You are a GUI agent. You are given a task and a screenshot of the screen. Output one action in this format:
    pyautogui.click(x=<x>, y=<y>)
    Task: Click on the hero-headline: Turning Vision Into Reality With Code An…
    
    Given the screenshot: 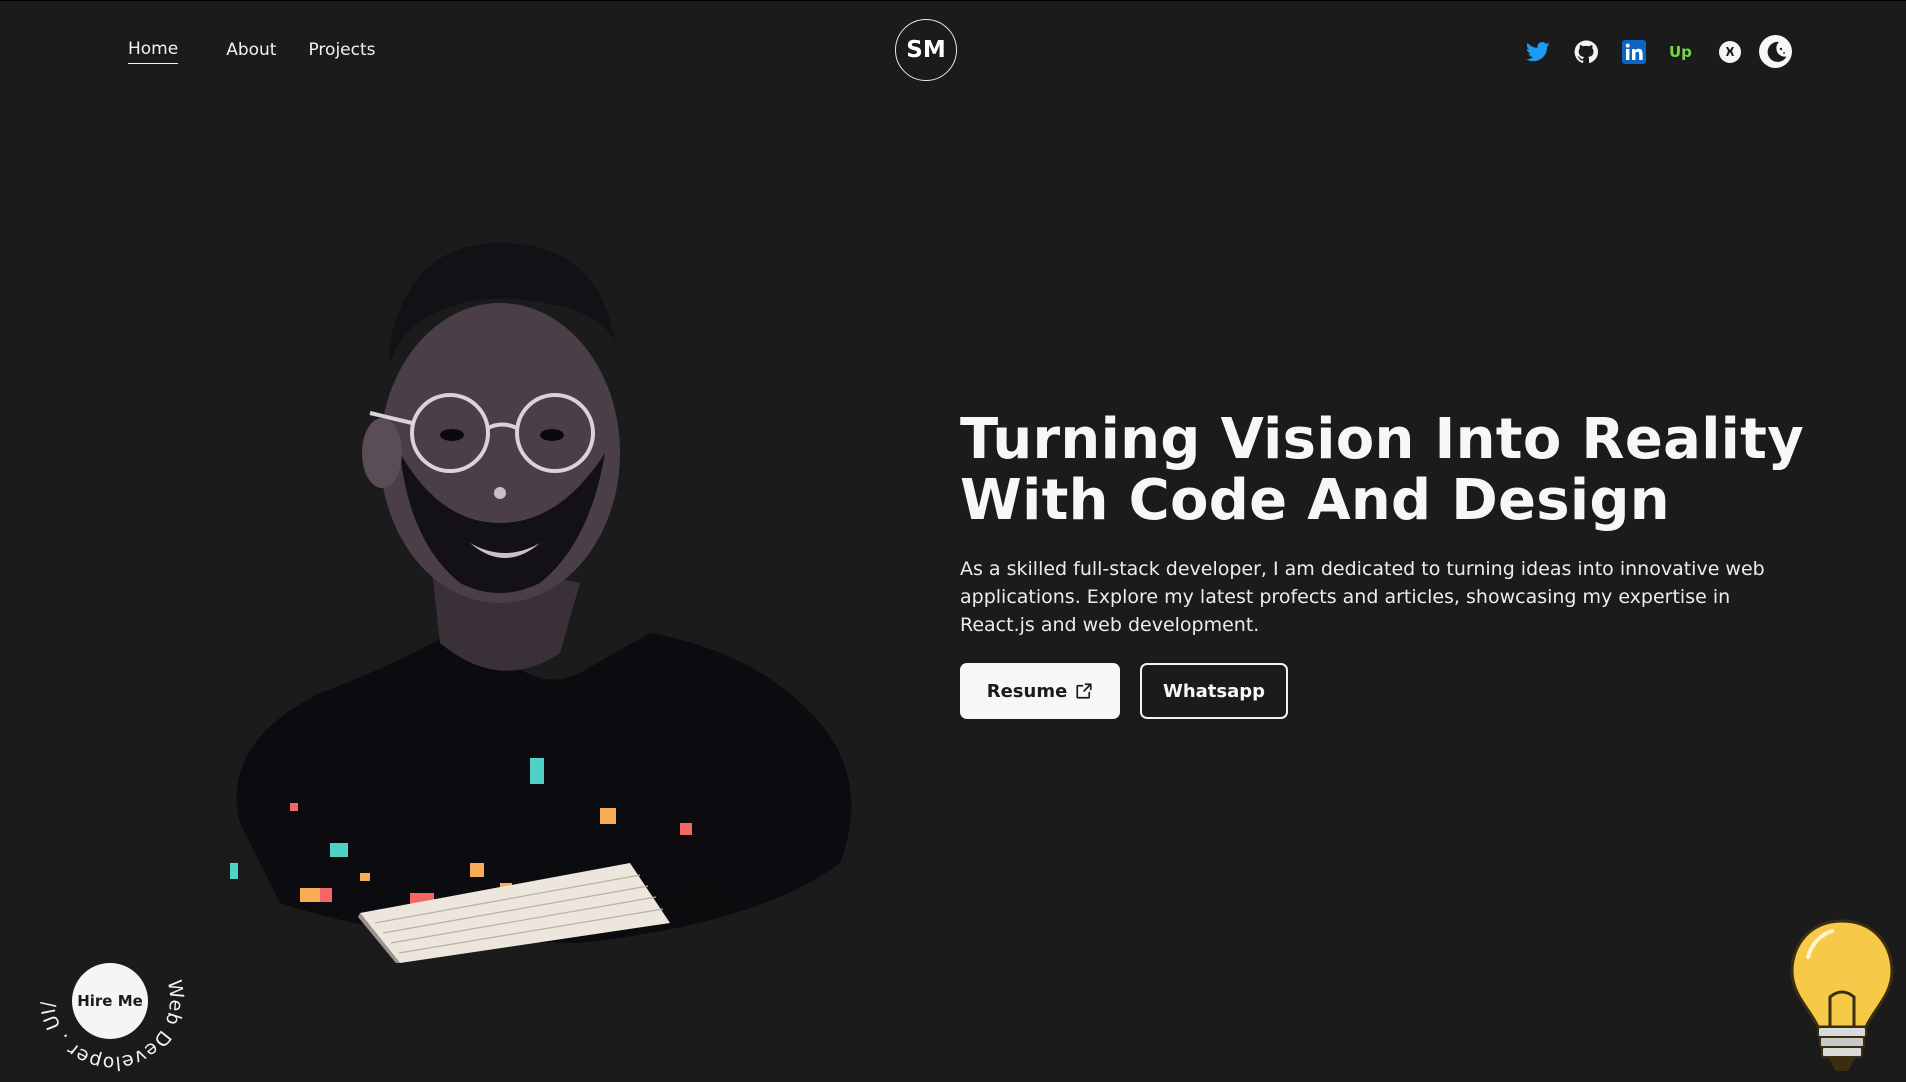 What is the action you would take?
    pyautogui.click(x=1382, y=470)
    